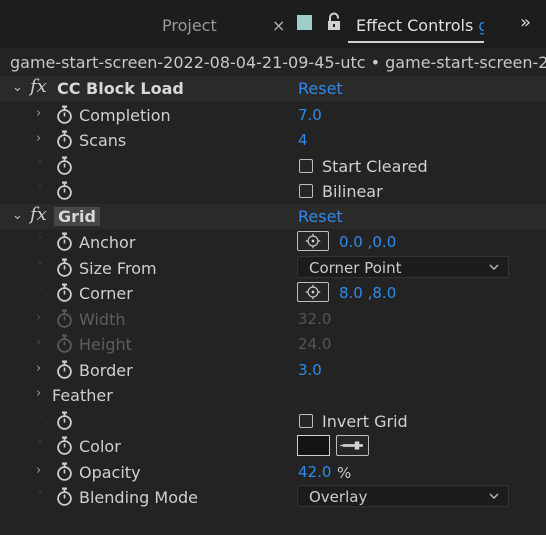 The width and height of the screenshot is (546, 535). What do you see at coordinates (334, 22) in the screenshot?
I see `lock-icon` at bounding box center [334, 22].